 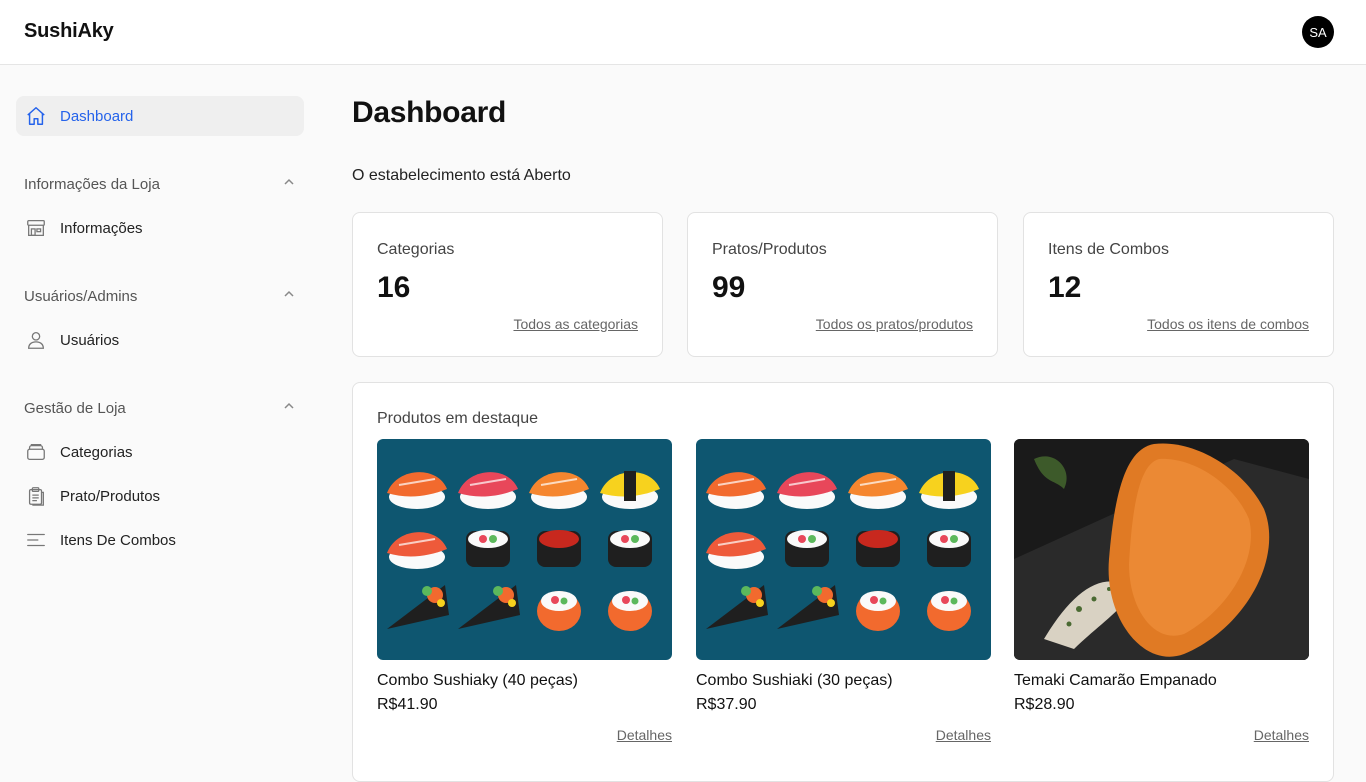 I want to click on sidebar-item-label: Prato/Produtos, so click(x=110, y=496).